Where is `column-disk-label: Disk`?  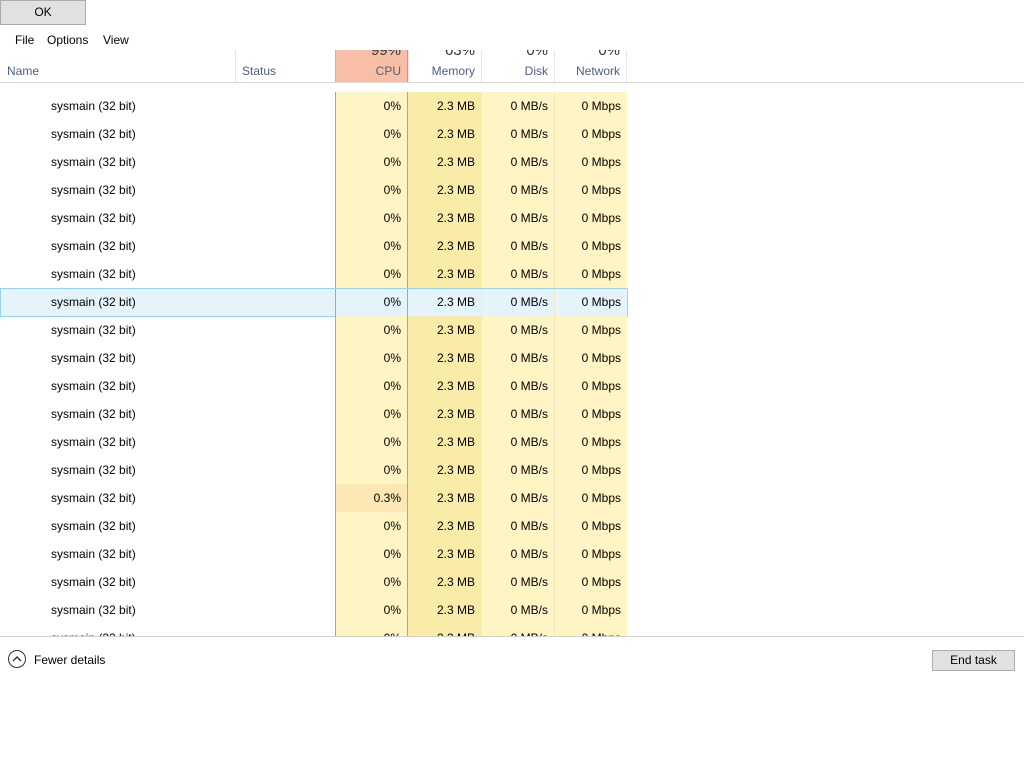
column-disk-label: Disk is located at coordinates (536, 71).